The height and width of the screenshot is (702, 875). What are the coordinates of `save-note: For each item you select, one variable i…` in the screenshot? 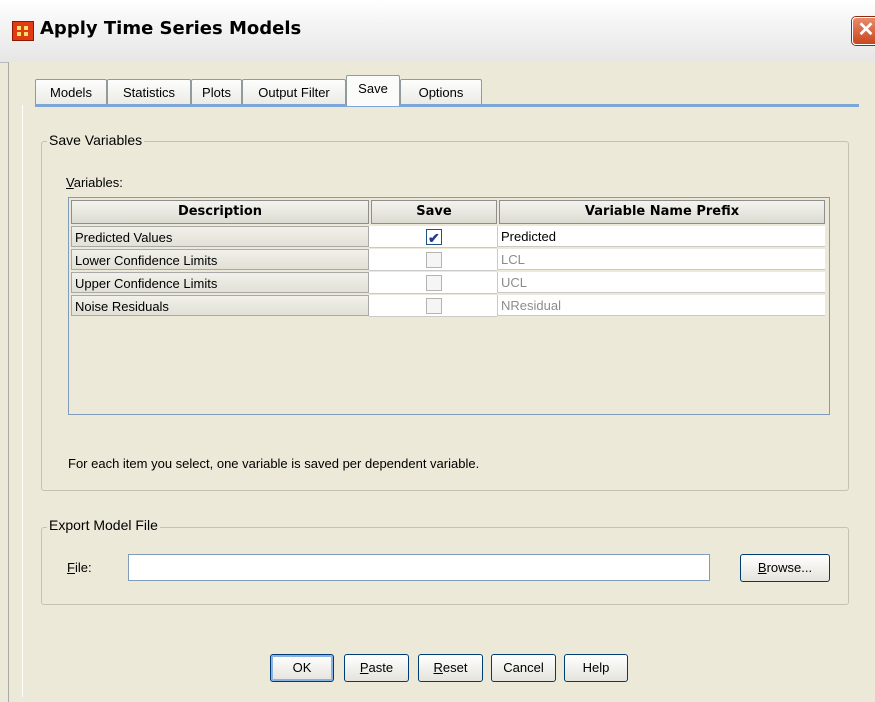 It's located at (274, 463).